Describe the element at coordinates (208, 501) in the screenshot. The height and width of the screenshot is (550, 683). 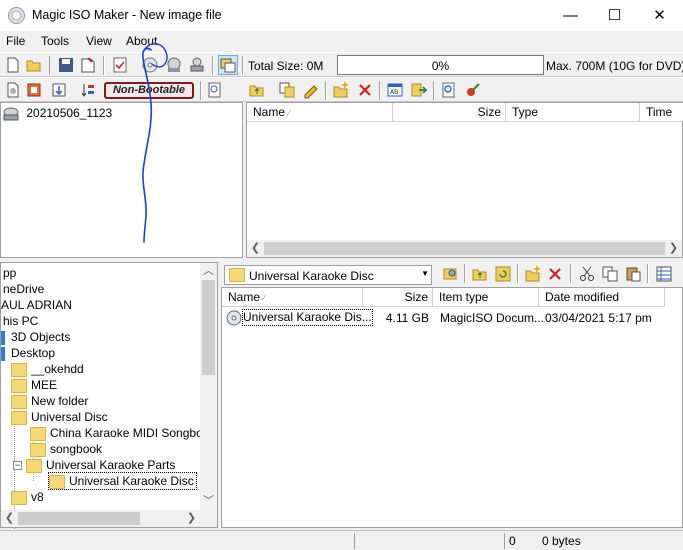
I see `scroll-down-arrow-icon: ﹀` at that location.